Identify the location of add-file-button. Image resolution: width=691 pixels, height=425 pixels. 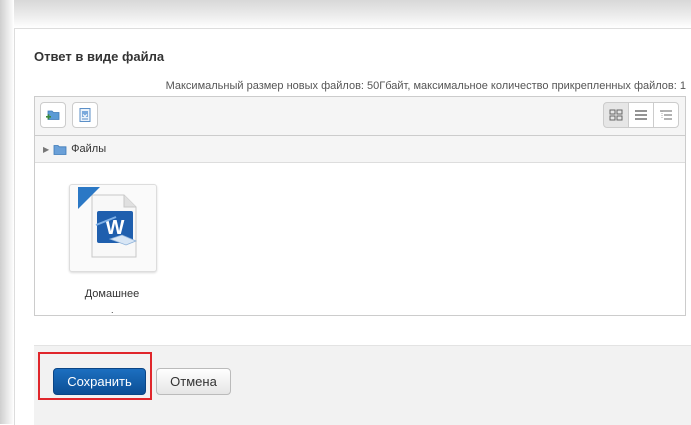
(53, 115).